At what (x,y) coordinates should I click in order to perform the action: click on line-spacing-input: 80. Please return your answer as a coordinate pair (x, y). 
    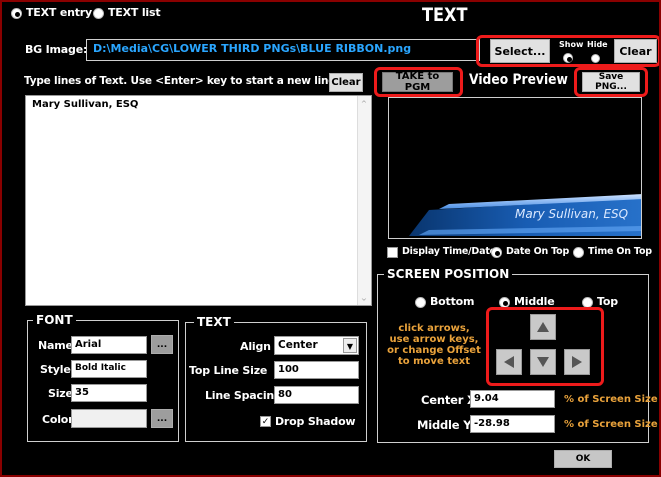
    Looking at the image, I should click on (316, 395).